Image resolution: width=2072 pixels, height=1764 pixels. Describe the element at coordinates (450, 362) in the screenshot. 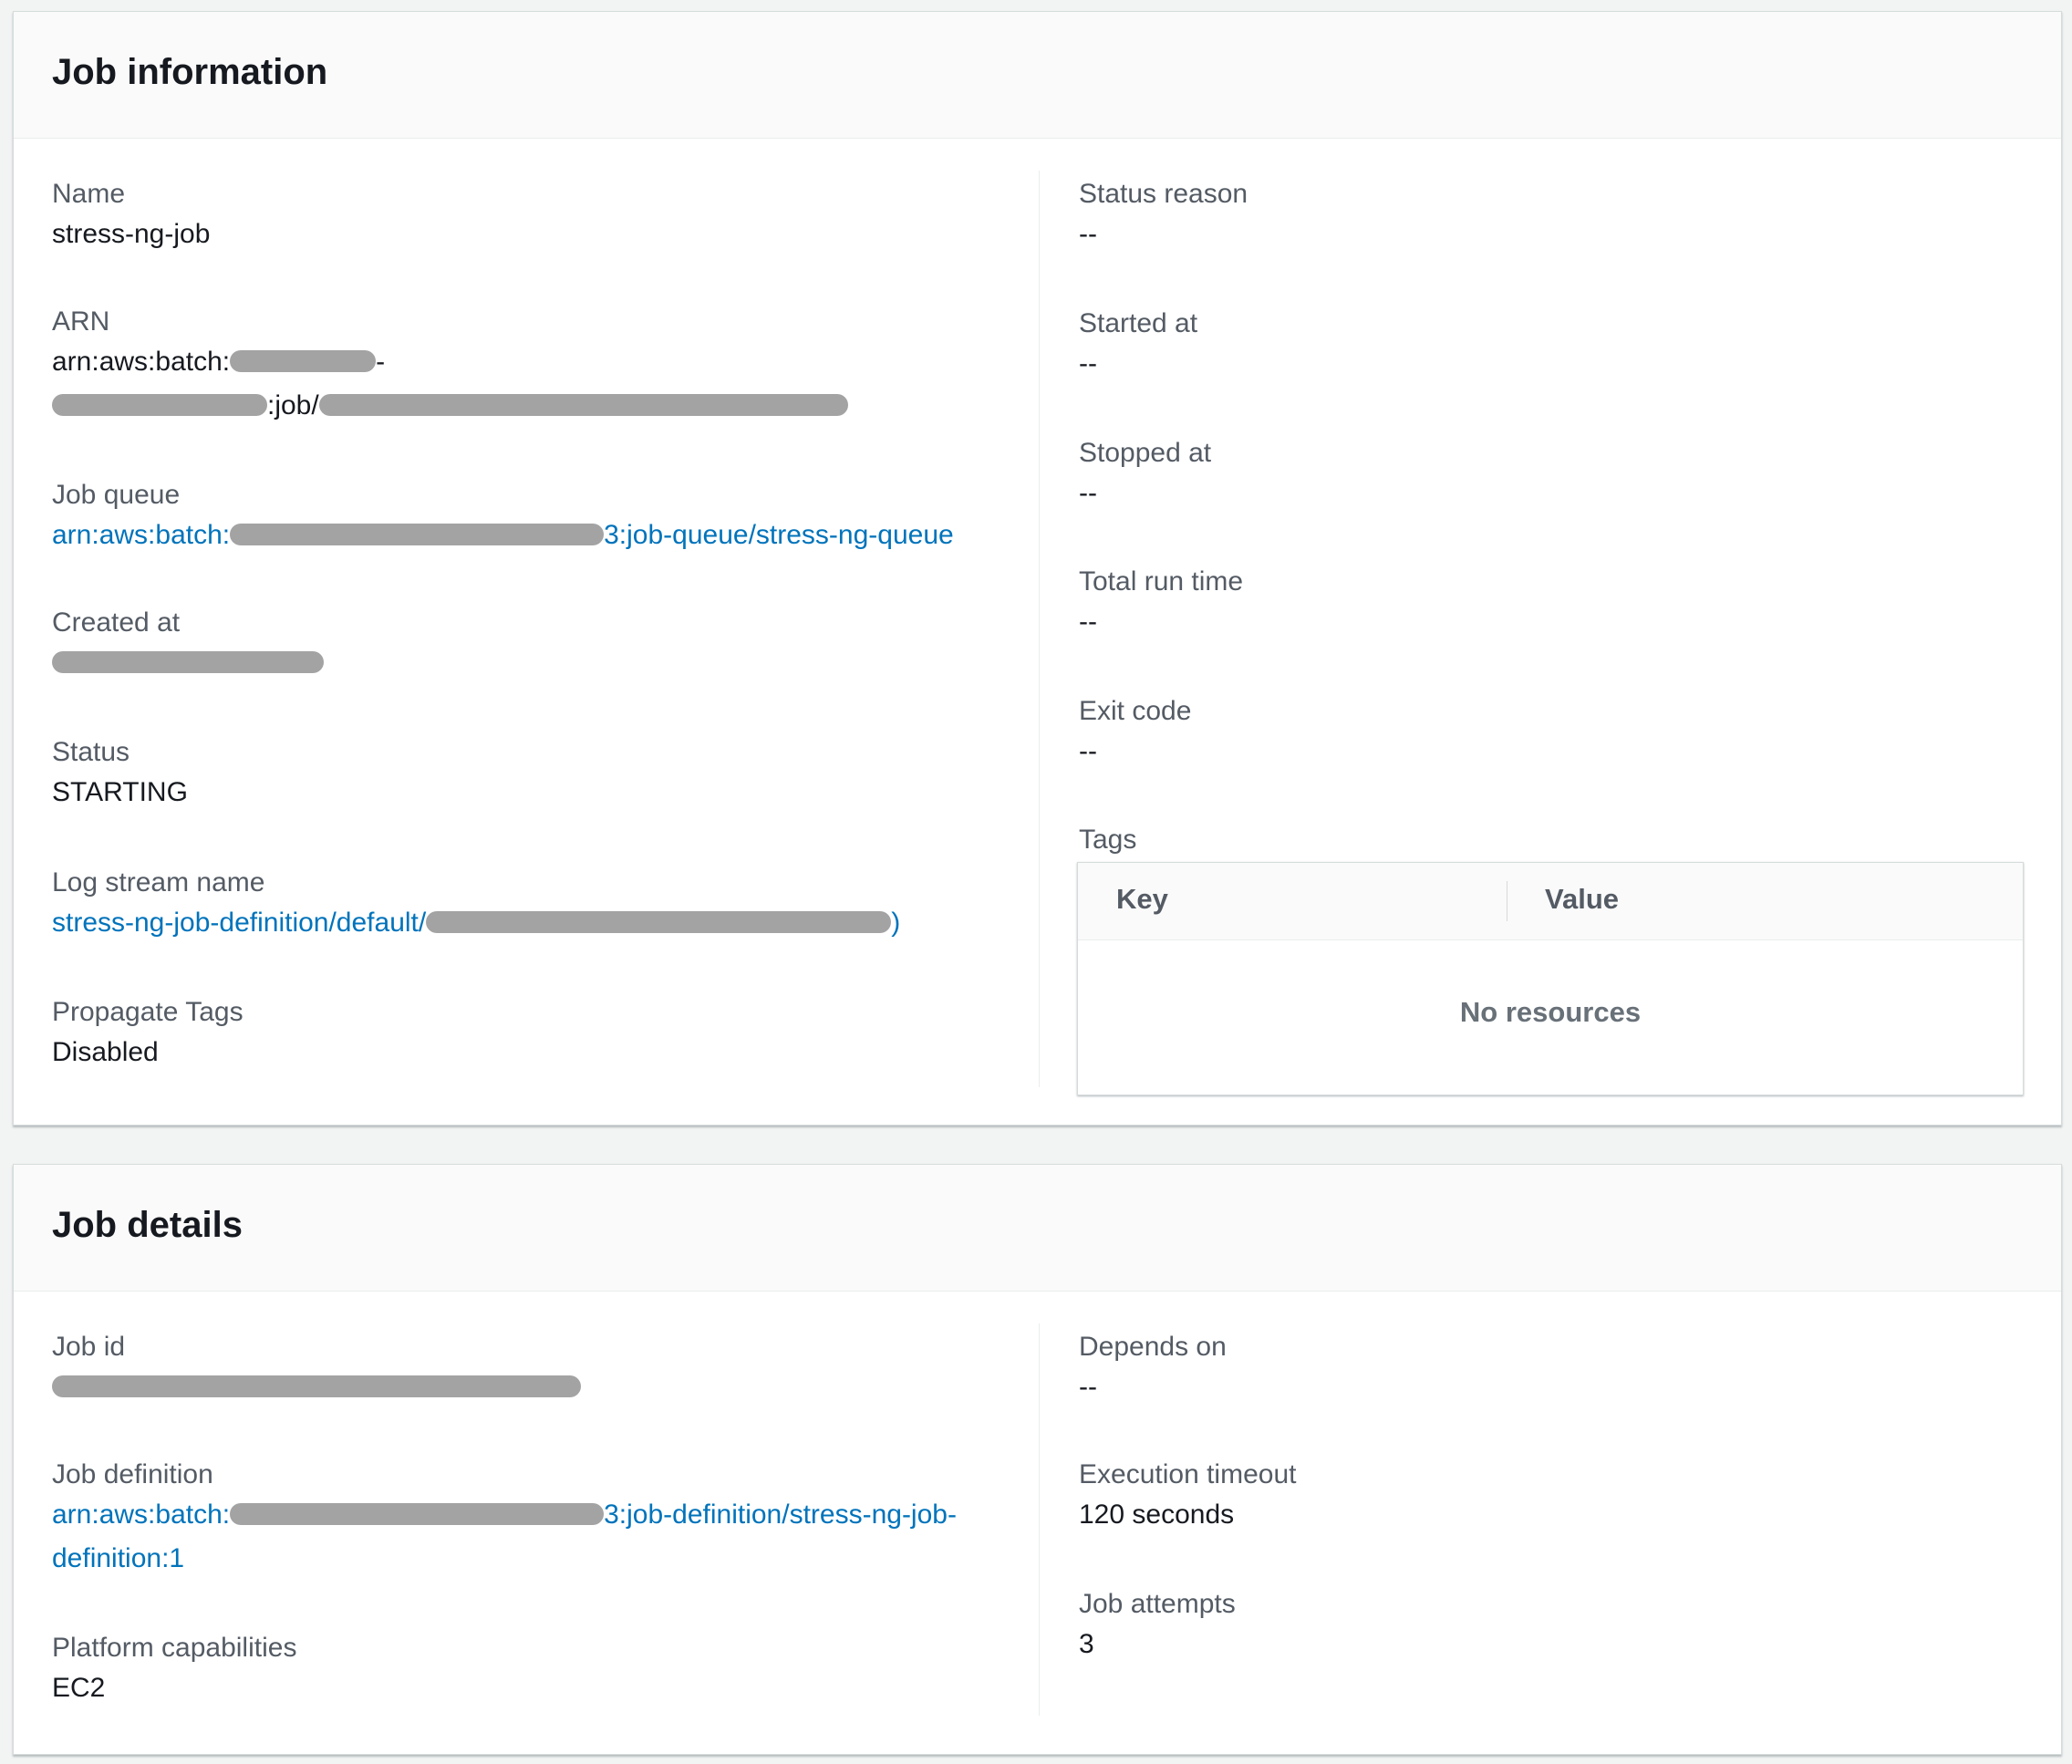

I see `arn-value-line1: arn:aws:batch: -` at that location.